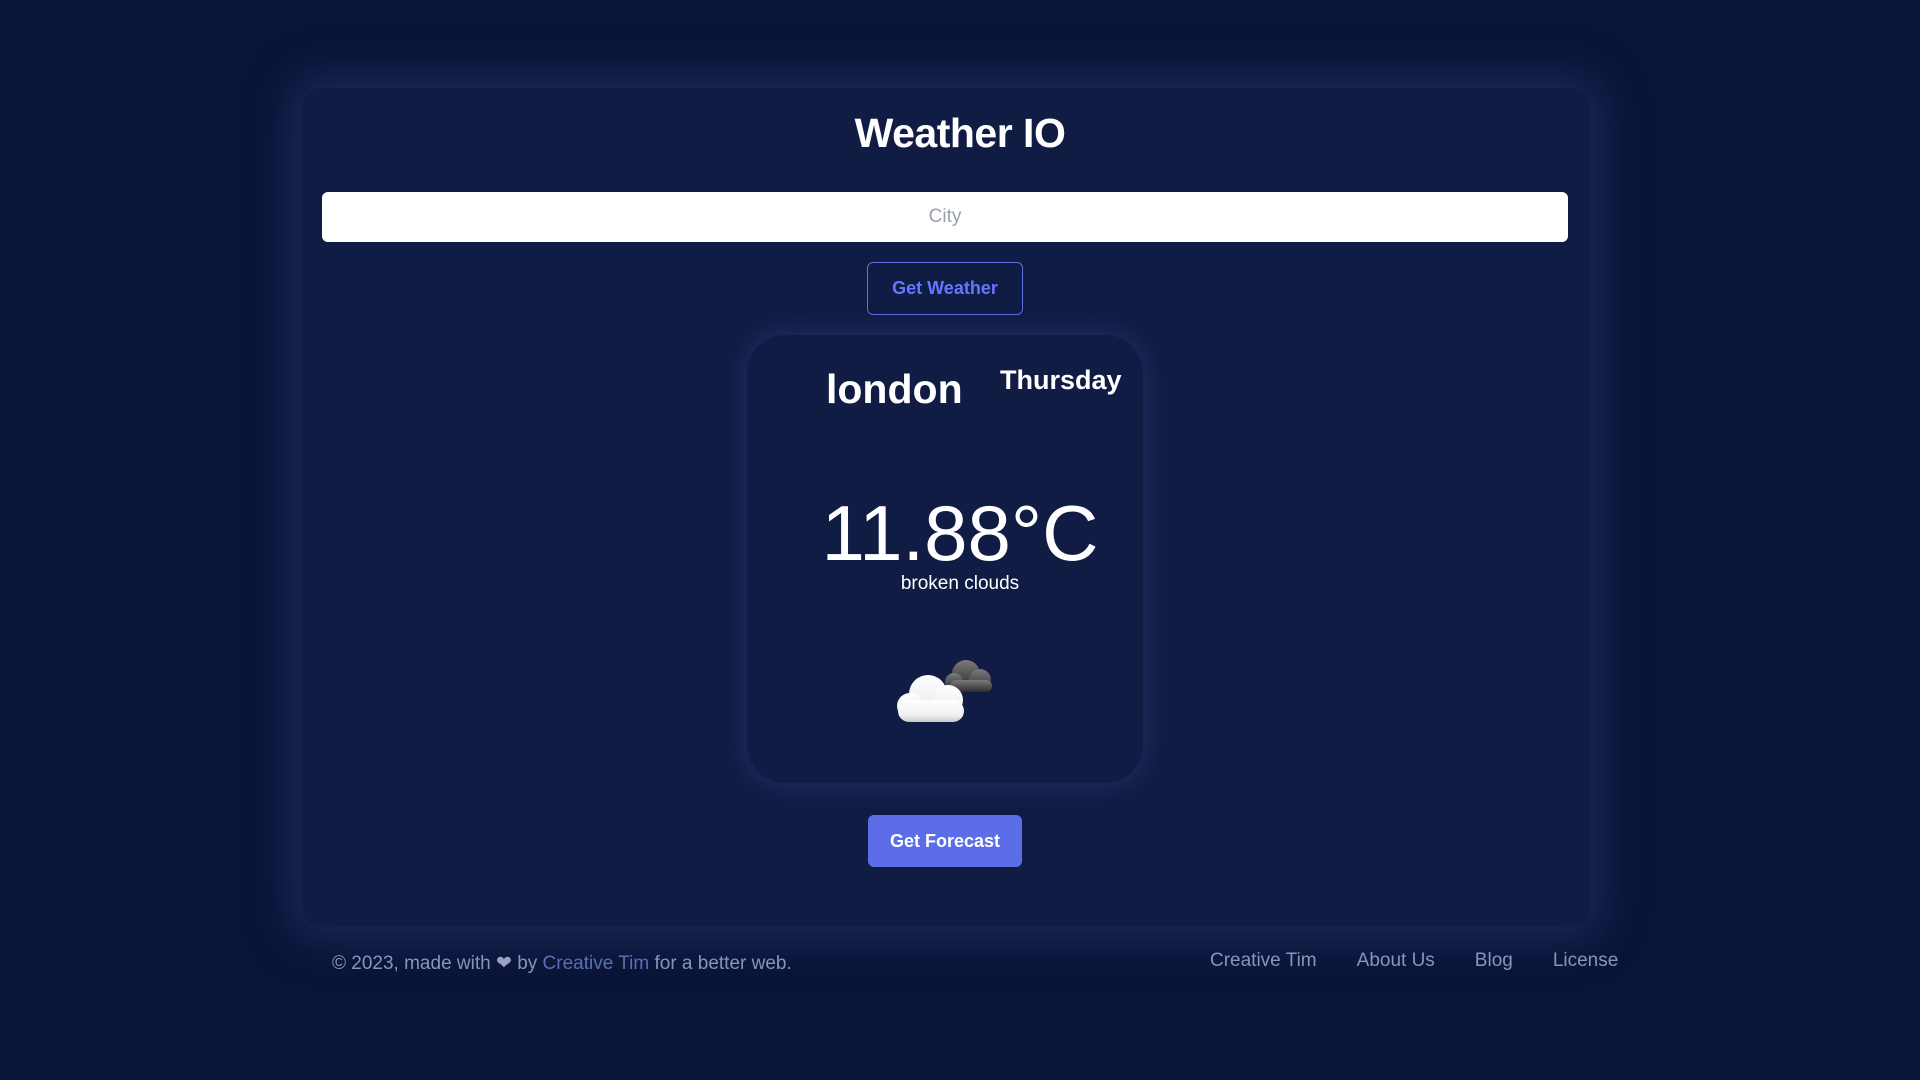 The width and height of the screenshot is (1920, 1080). Describe the element at coordinates (945, 288) in the screenshot. I see `get-weather-button: Get Weather` at that location.